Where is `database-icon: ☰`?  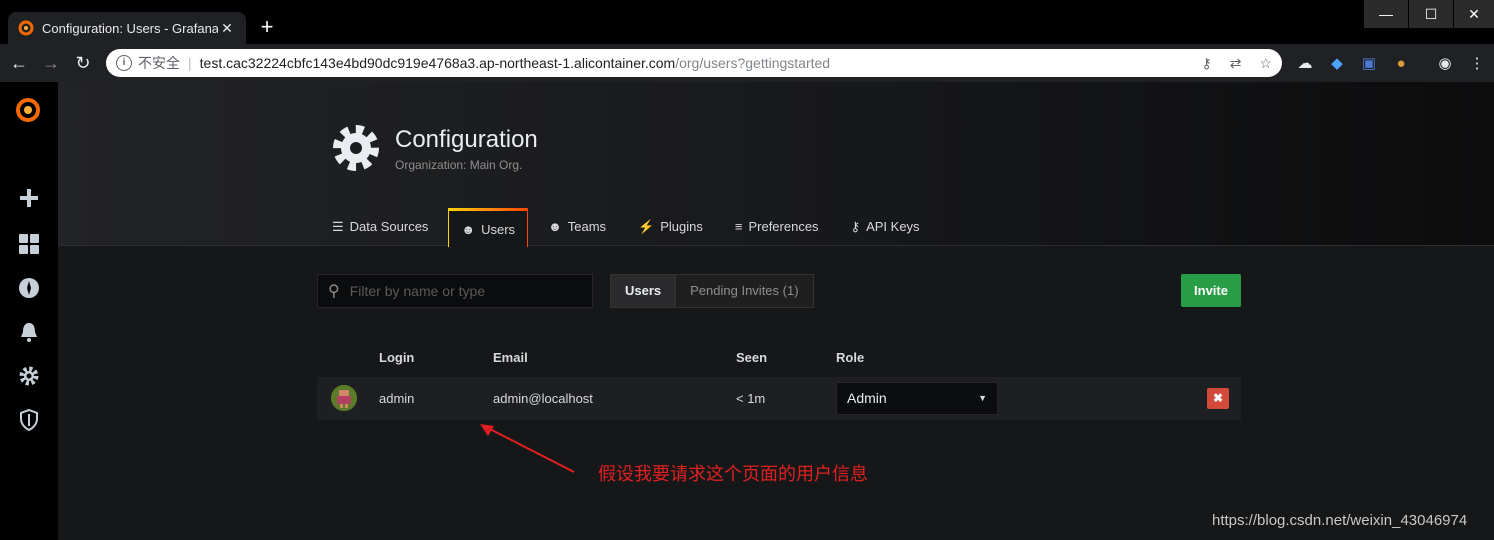
database-icon: ☰ is located at coordinates (338, 226).